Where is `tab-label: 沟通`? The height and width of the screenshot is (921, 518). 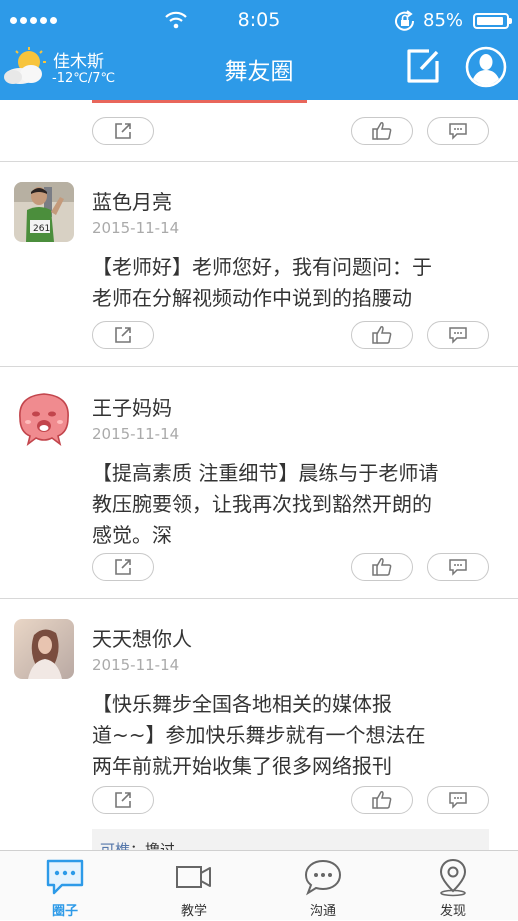
tab-label: 沟通 is located at coordinates (322, 911).